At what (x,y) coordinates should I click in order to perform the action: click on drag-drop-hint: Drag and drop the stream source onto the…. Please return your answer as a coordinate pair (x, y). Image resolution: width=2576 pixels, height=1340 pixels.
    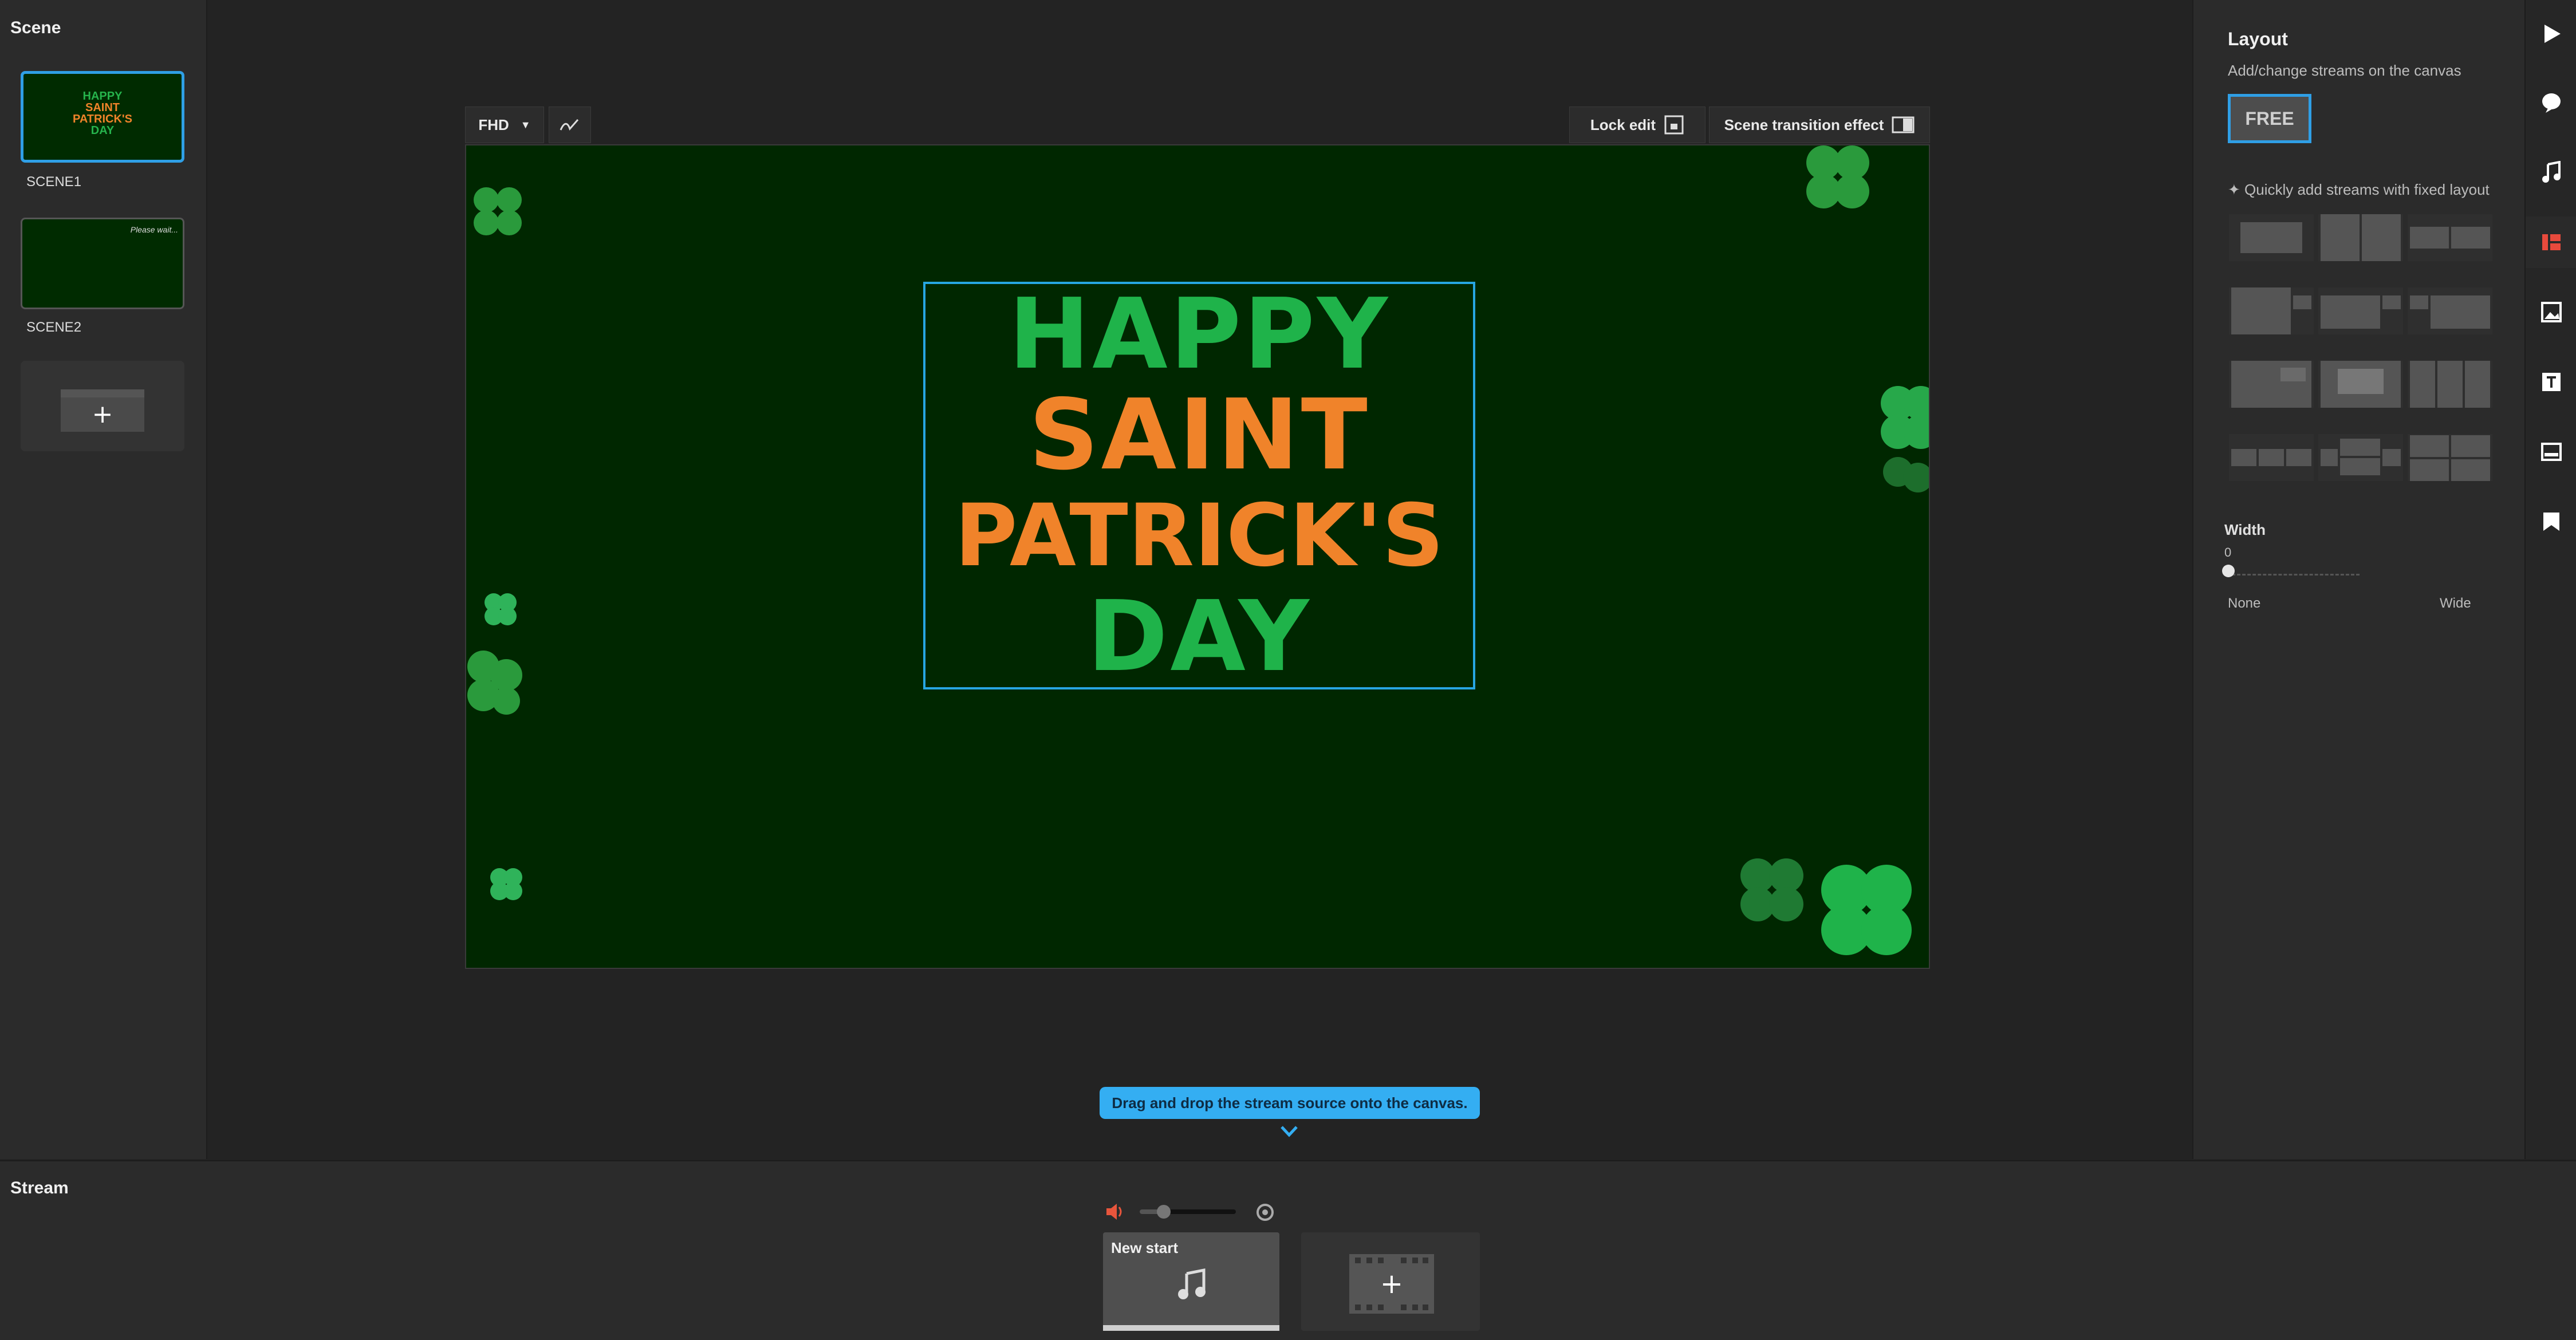
    Looking at the image, I should click on (1290, 1103).